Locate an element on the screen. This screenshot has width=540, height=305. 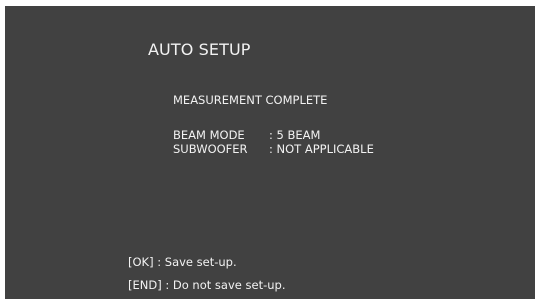
end-action-text: Do not save set-up. is located at coordinates (229, 285).